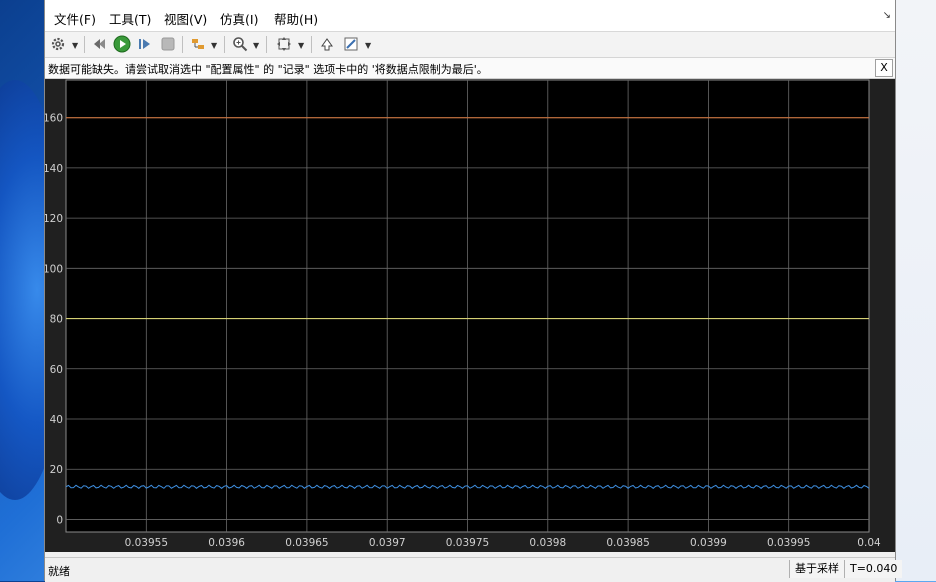 The image size is (936, 582). What do you see at coordinates (56, 320) in the screenshot?
I see `y-tick-label: 80` at bounding box center [56, 320].